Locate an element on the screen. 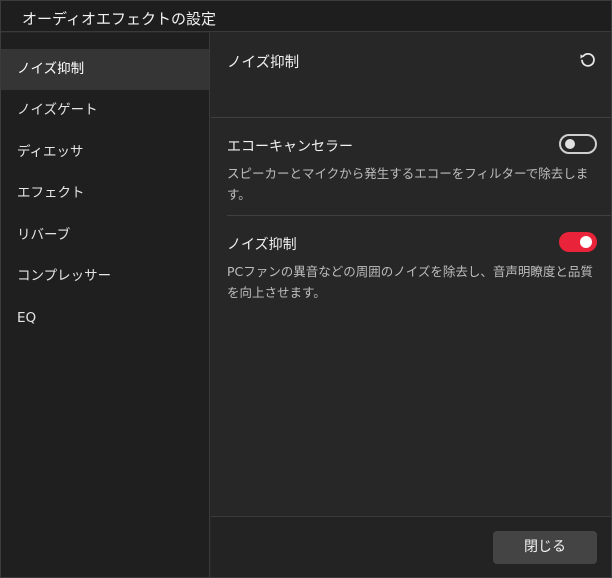 This screenshot has width=612, height=578. sidebar-item-eq: EQ is located at coordinates (105, 318).